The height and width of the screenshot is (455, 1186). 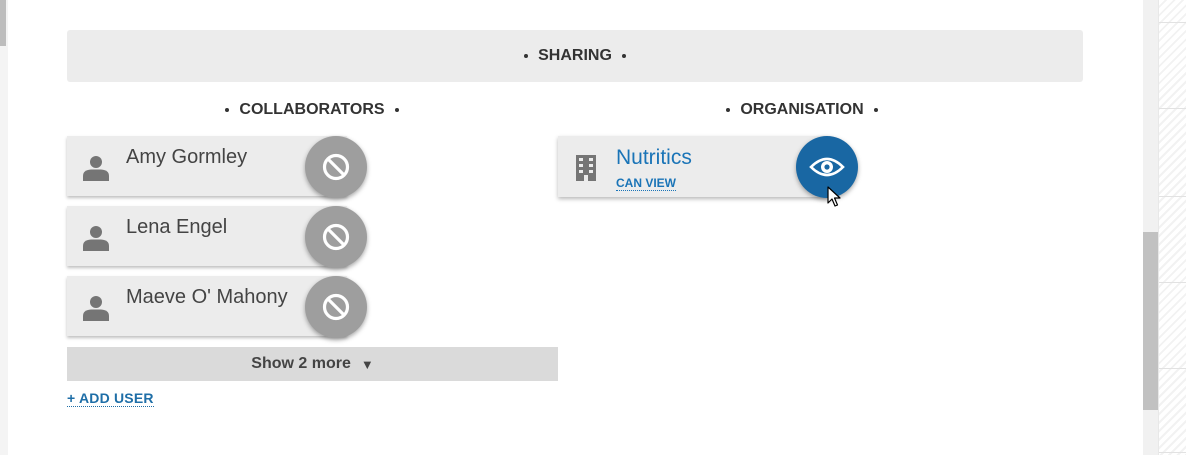 I want to click on collaborator-name: Maeve O' Mahony, so click(x=207, y=297).